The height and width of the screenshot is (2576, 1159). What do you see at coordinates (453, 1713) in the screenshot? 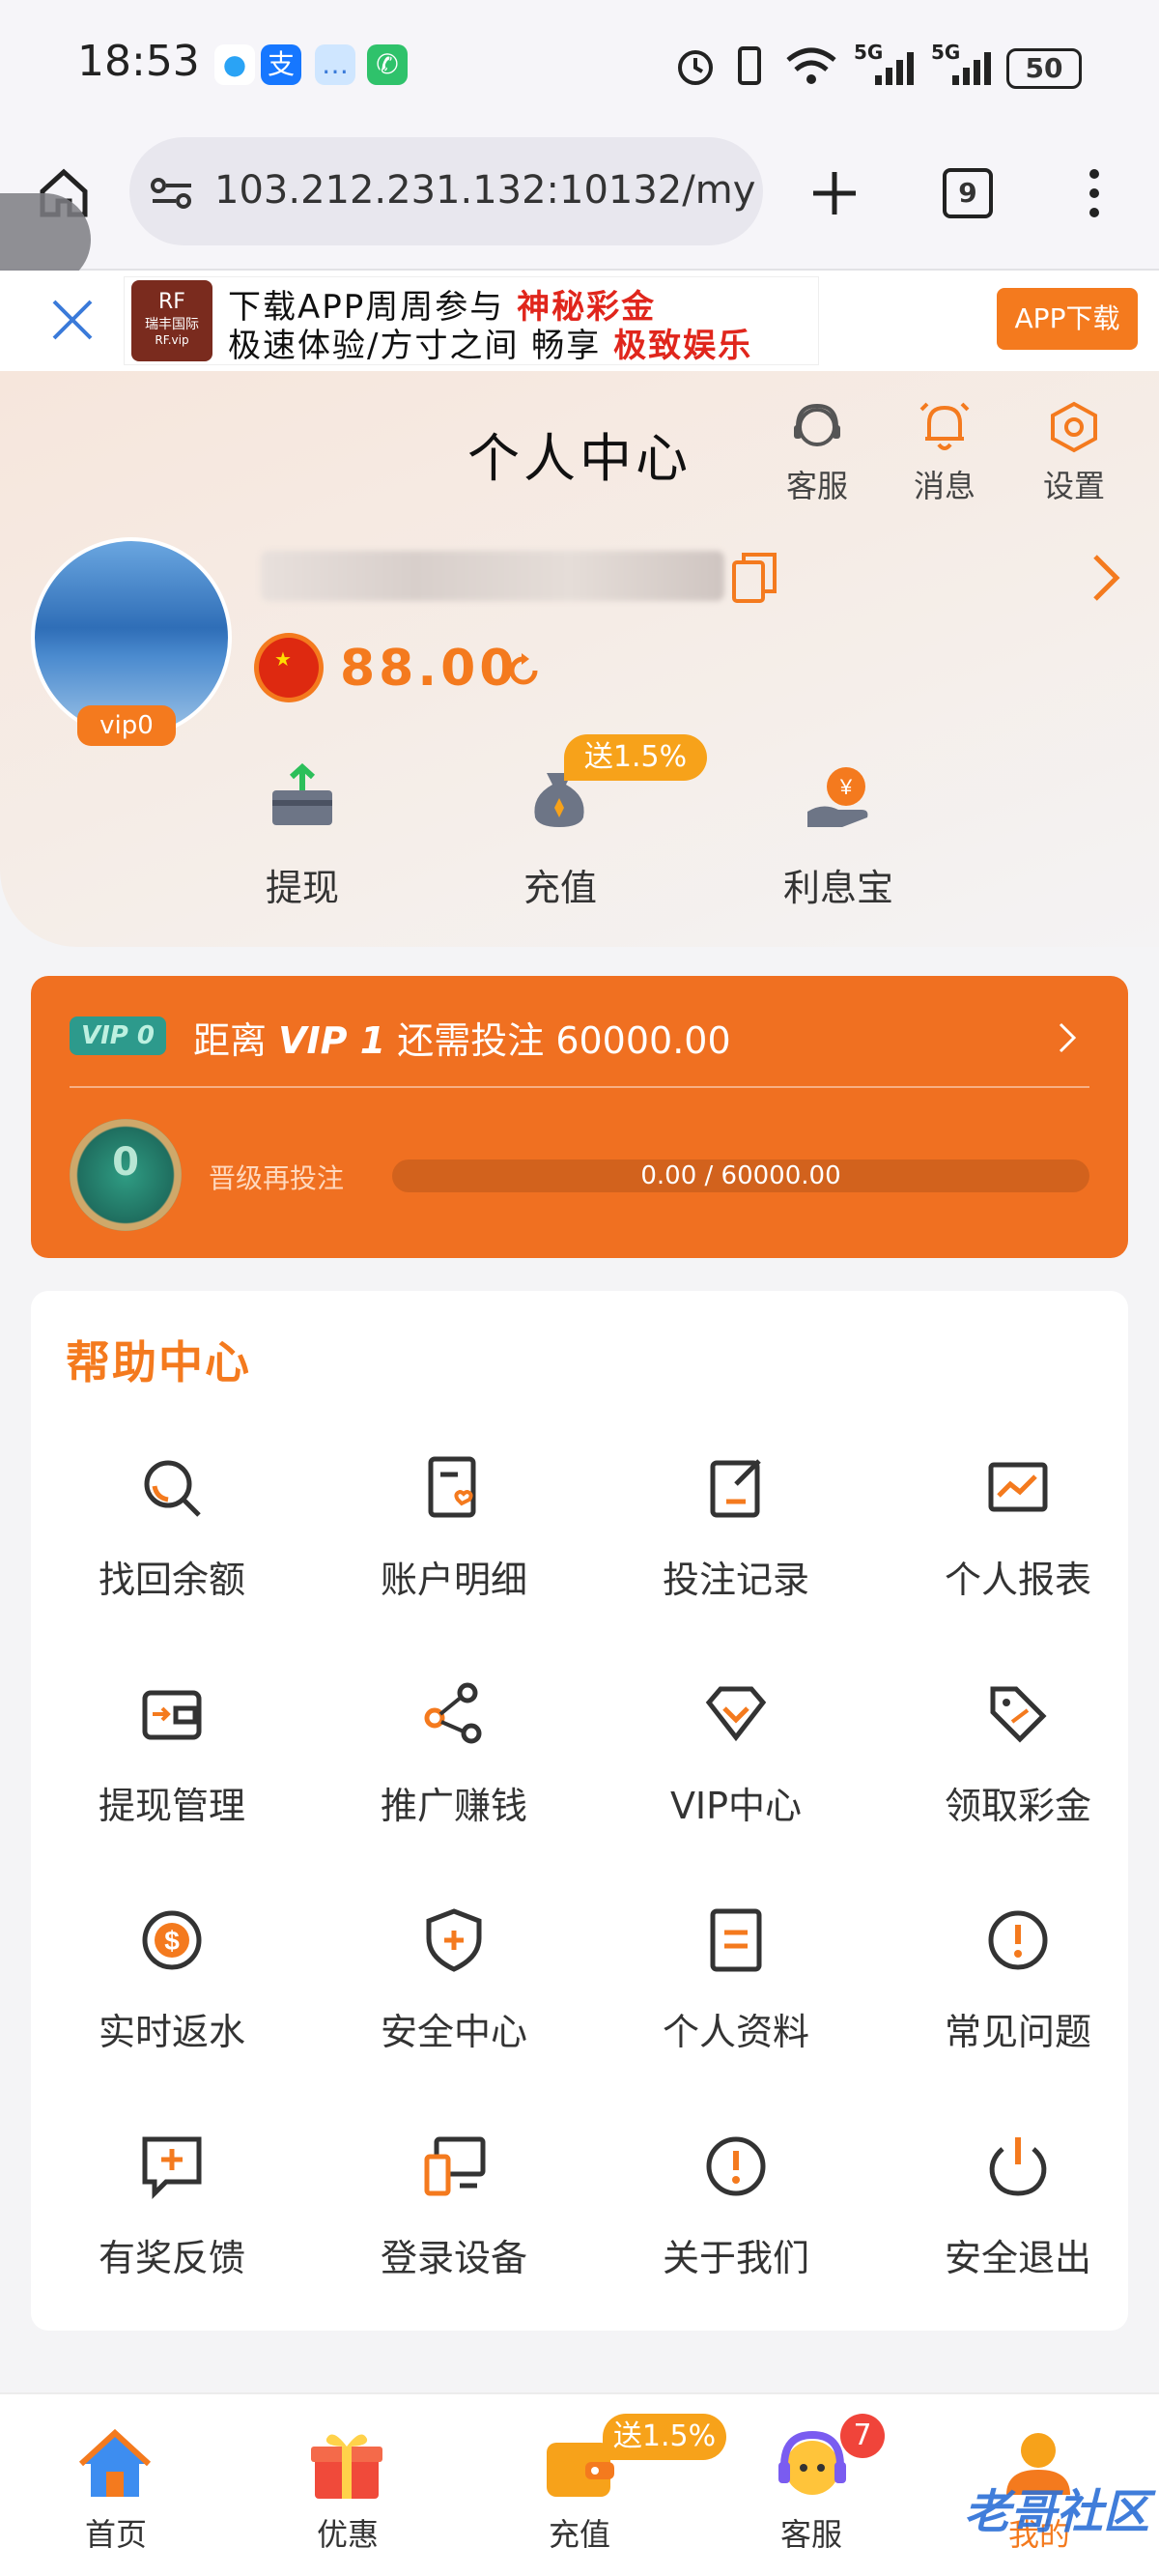
I see `share-icon` at bounding box center [453, 1713].